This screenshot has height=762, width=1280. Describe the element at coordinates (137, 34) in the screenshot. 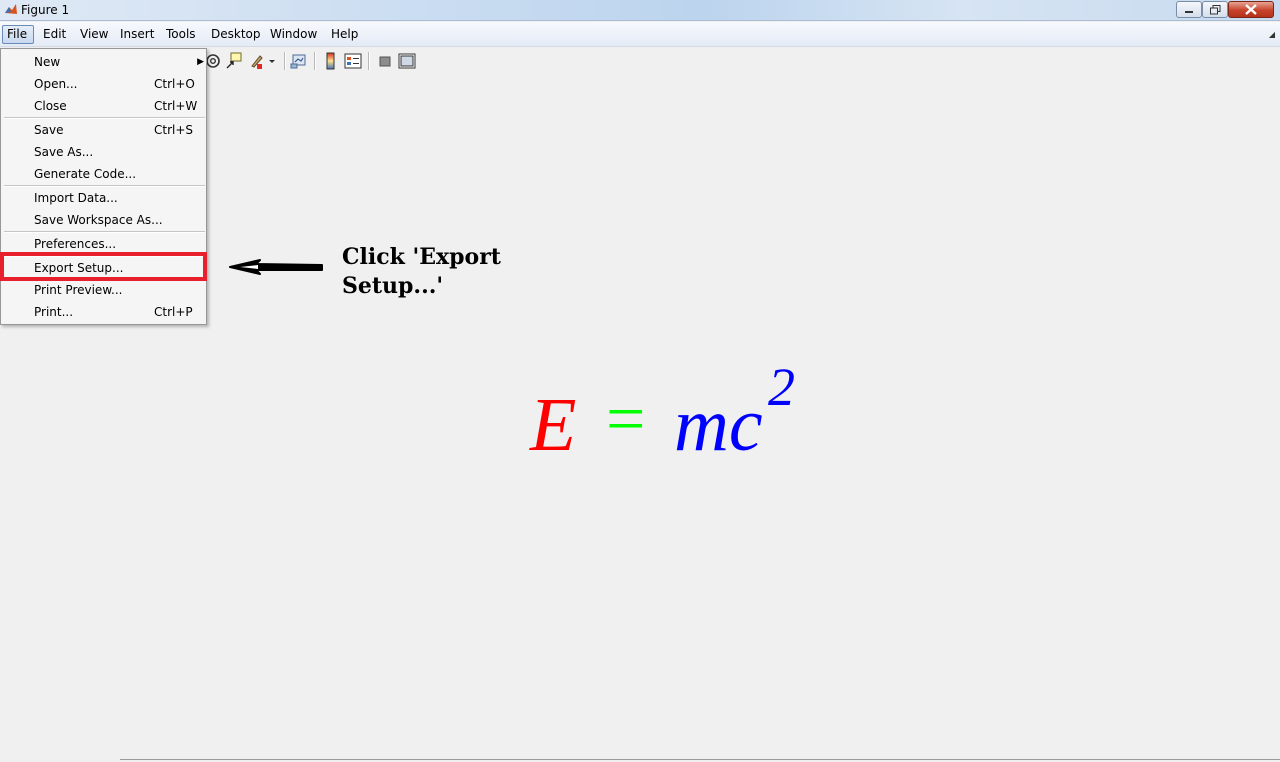

I see `menu-insert: Insert` at that location.